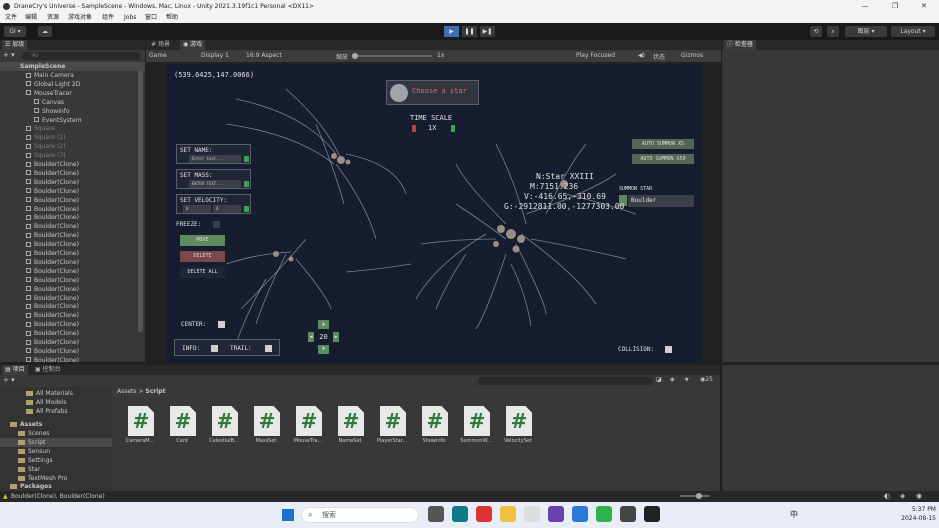 The height and width of the screenshot is (528, 939). Describe the element at coordinates (460, 514) in the screenshot. I see `edge-browser-icon` at that location.